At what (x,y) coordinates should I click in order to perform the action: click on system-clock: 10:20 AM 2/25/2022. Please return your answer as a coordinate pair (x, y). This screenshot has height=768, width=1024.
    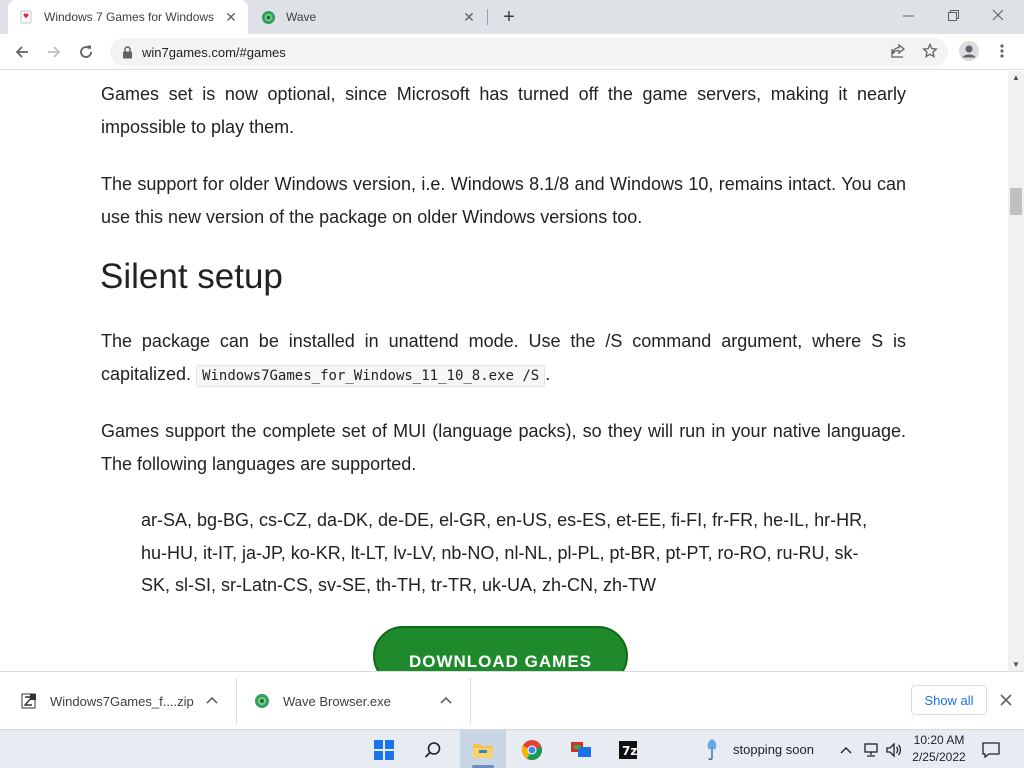
    Looking at the image, I should click on (939, 749).